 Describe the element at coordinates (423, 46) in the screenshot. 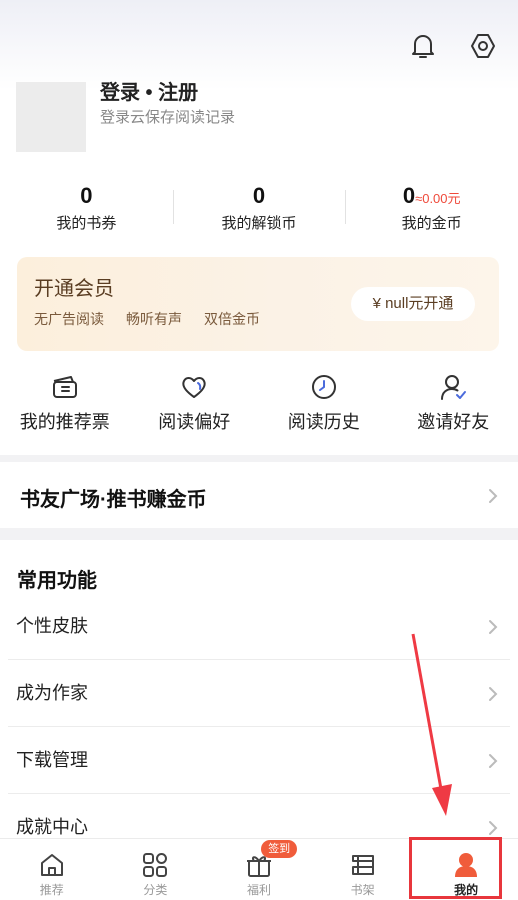

I see `bell-icon` at that location.